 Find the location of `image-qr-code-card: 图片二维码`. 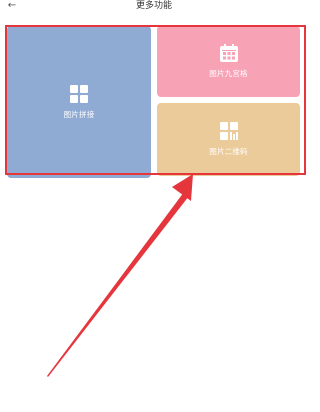

image-qr-code-card: 图片二维码 is located at coordinates (228, 139).